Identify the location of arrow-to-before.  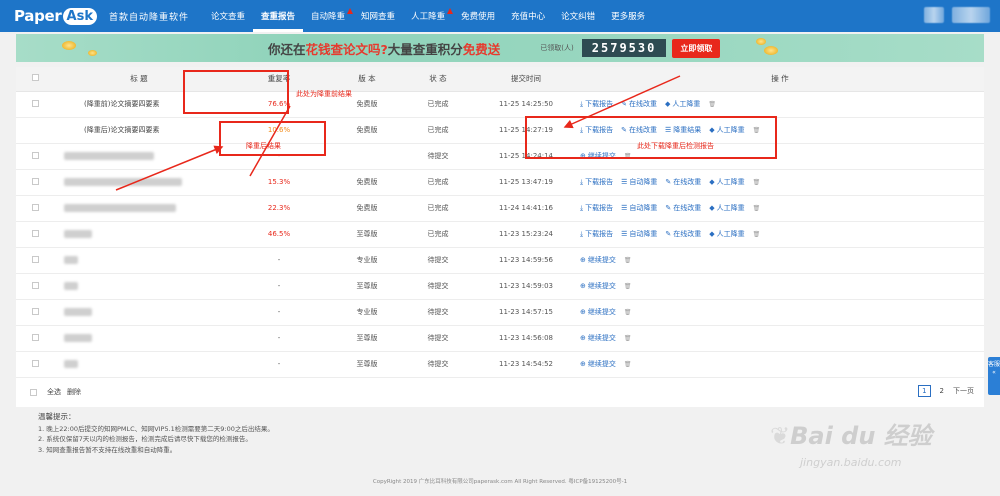
(270, 141).